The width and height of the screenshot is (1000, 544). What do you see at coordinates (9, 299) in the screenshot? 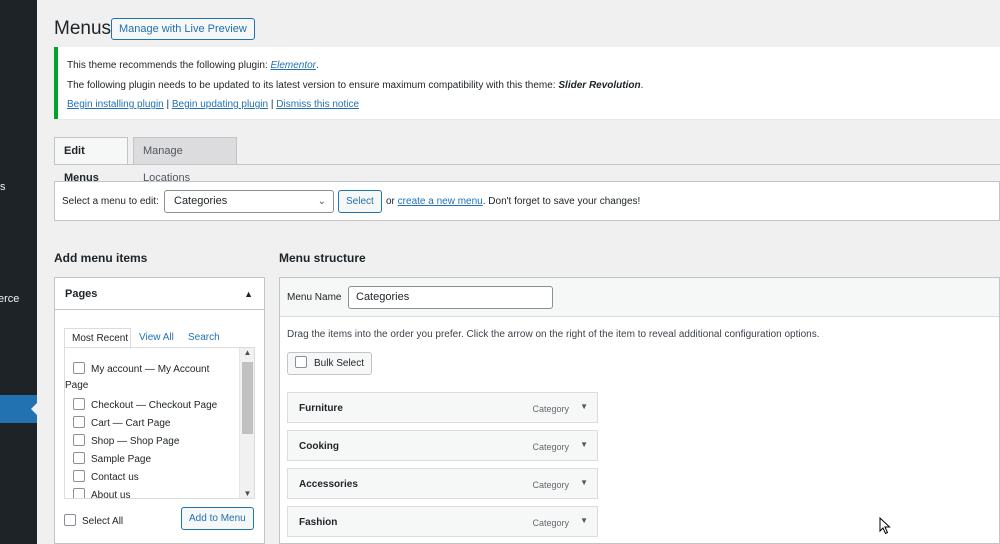
I see `sidebar-item-woocommerce: erce` at bounding box center [9, 299].